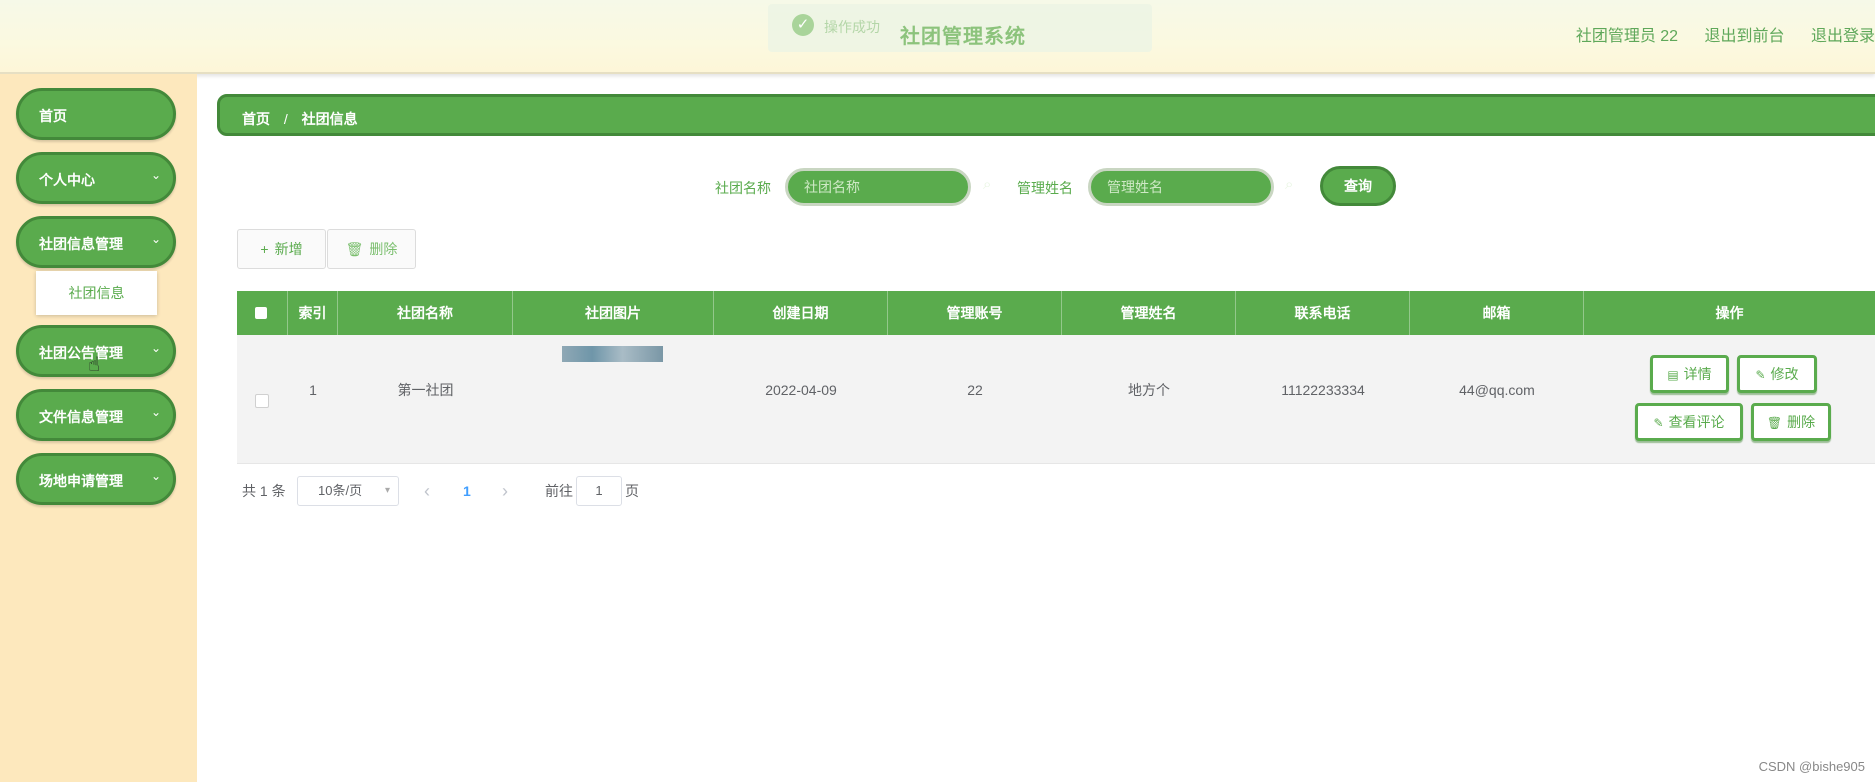 The image size is (1875, 782). What do you see at coordinates (963, 37) in the screenshot?
I see `system-title: 社团管理系统` at bounding box center [963, 37].